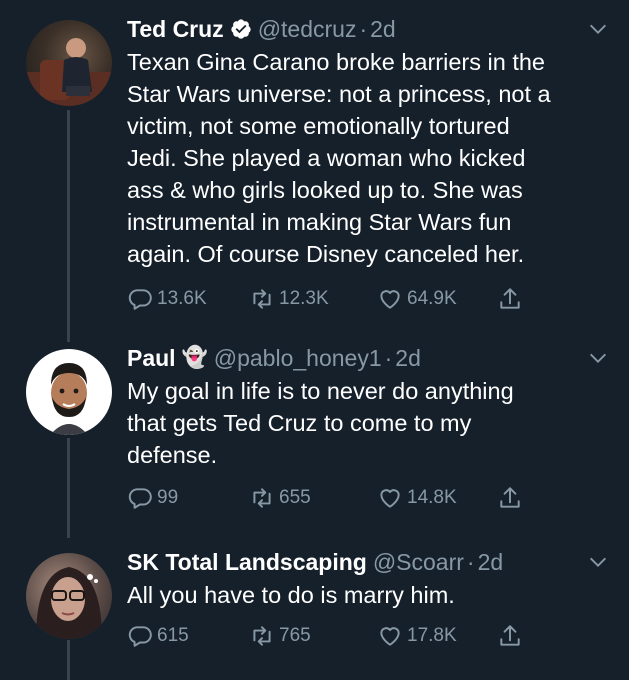 The height and width of the screenshot is (680, 629). I want to click on tweet-actions: 13.6K 12.3K 64.9K, so click(337, 301).